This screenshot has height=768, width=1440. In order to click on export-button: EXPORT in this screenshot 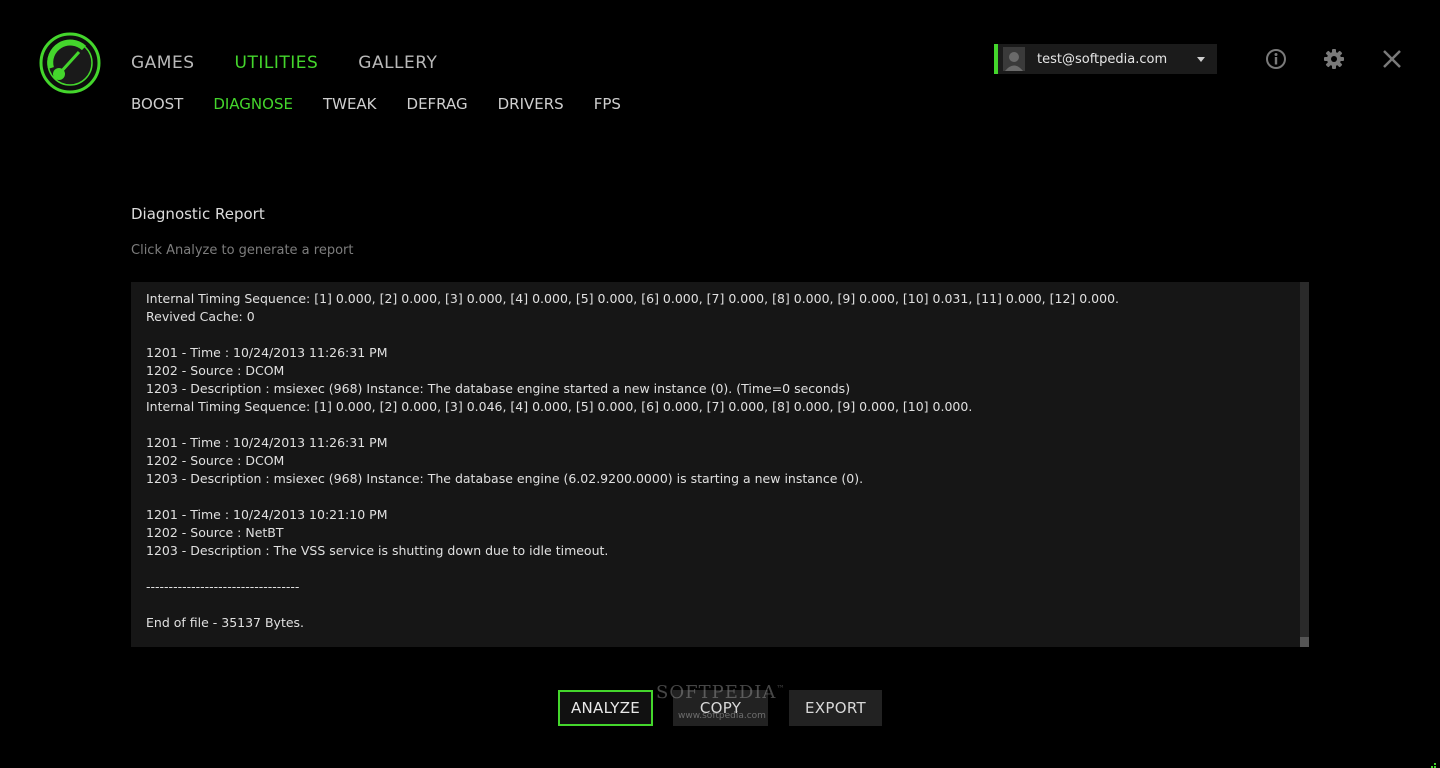, I will do `click(835, 708)`.